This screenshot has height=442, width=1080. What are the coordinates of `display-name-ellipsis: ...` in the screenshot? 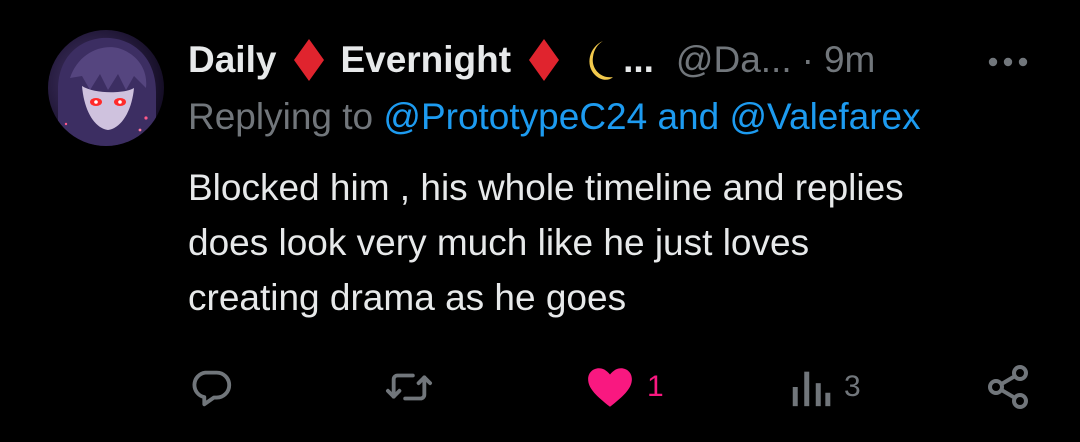 It's located at (638, 59).